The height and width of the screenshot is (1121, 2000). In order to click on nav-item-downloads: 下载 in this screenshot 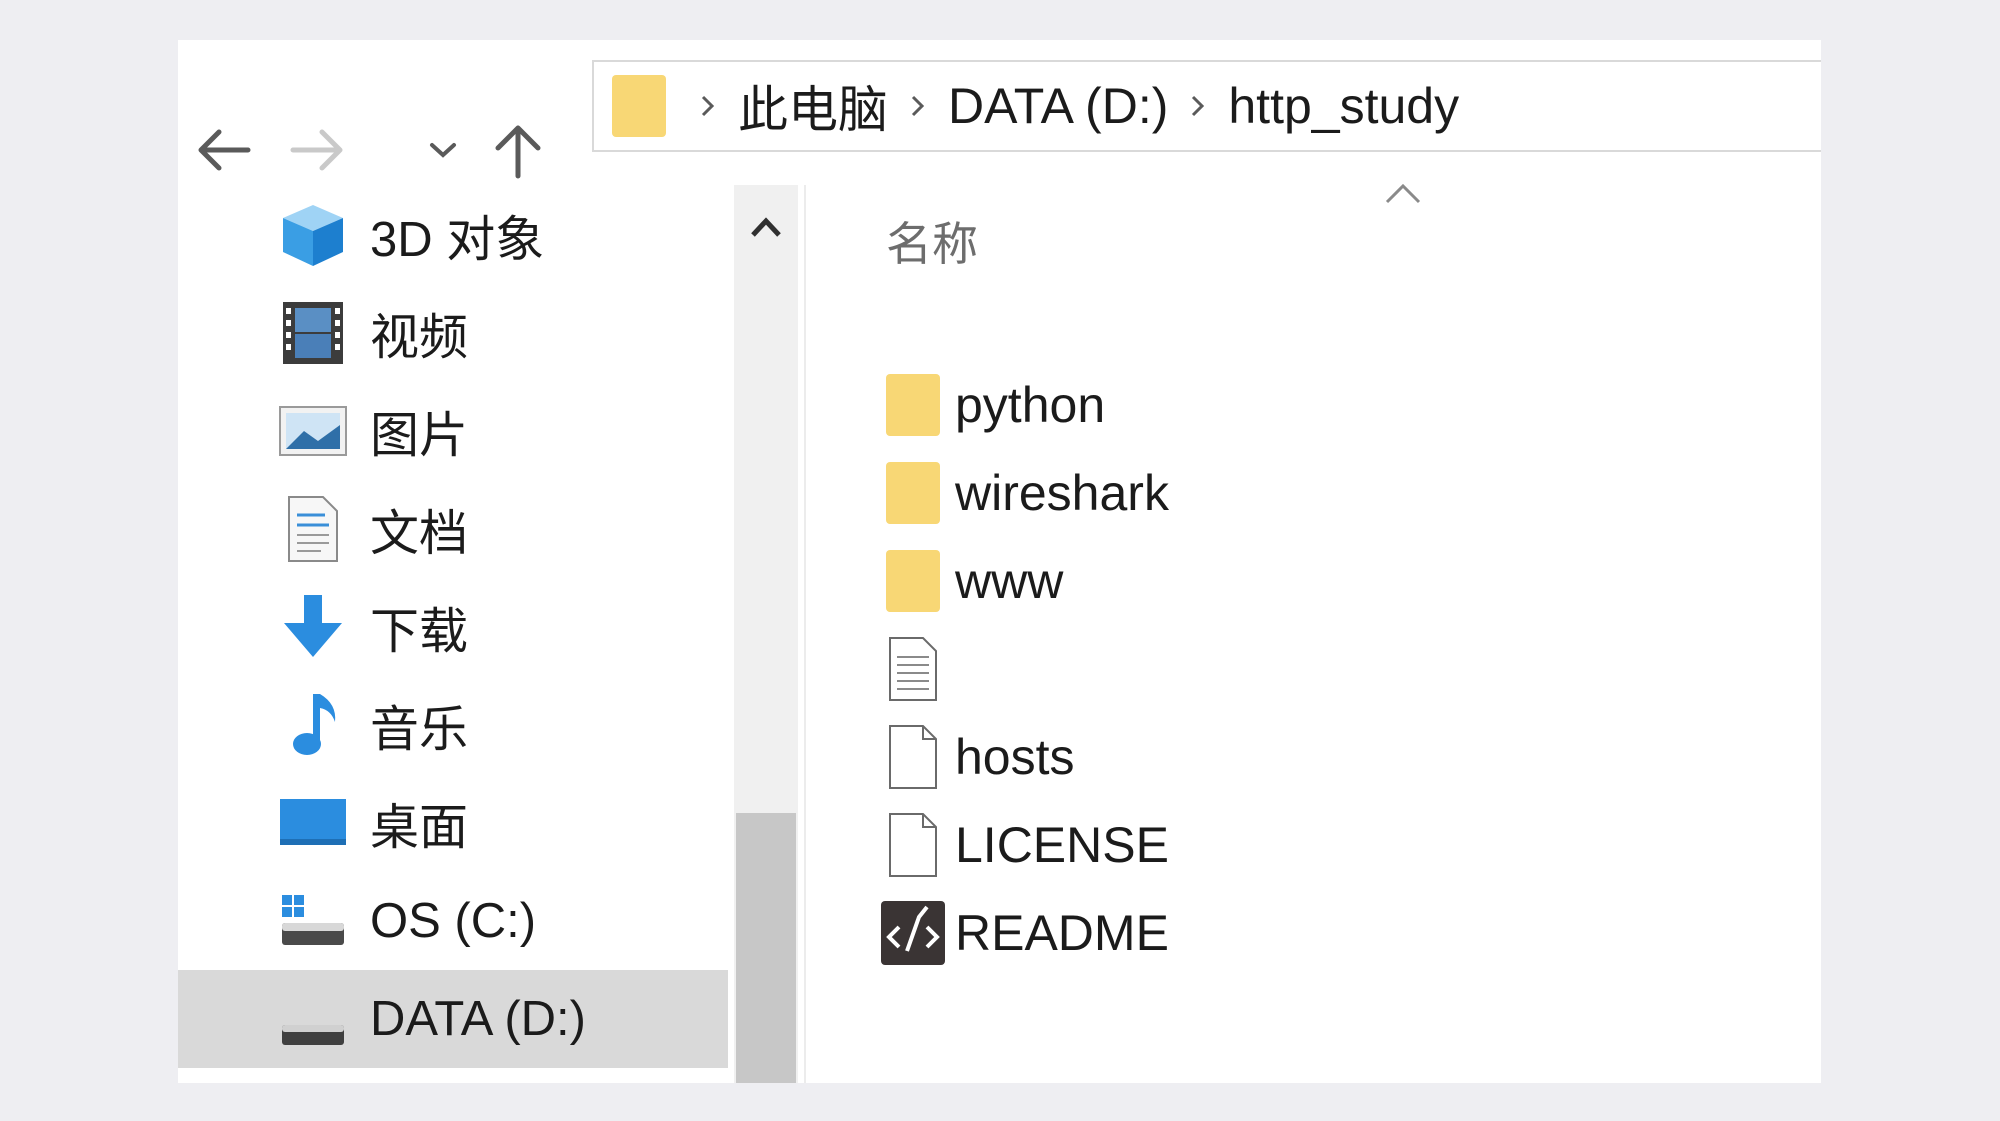, I will do `click(453, 627)`.